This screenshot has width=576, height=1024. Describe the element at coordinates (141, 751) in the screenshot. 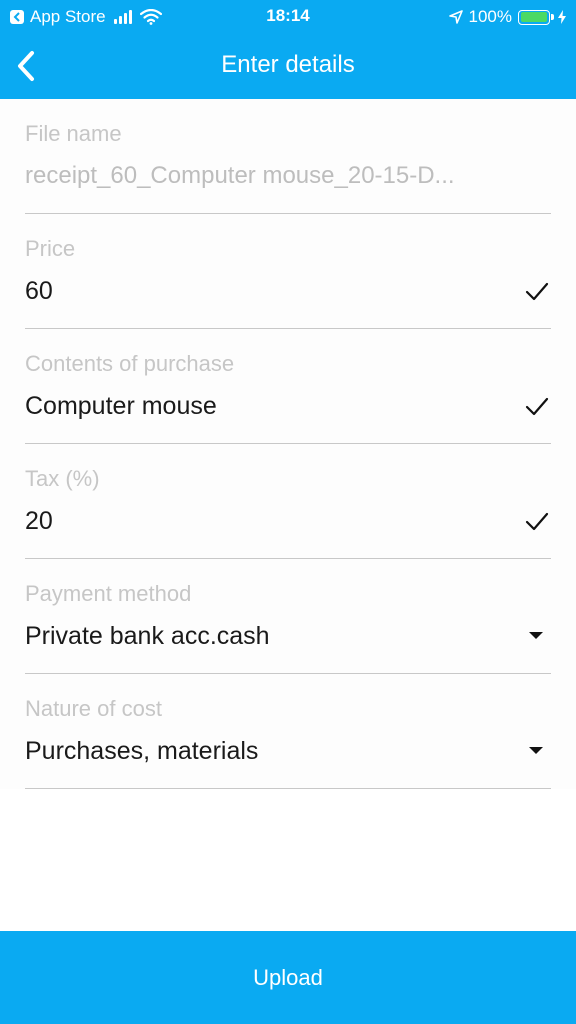

I see `nature-of-cost-value: Purchases, materials` at that location.